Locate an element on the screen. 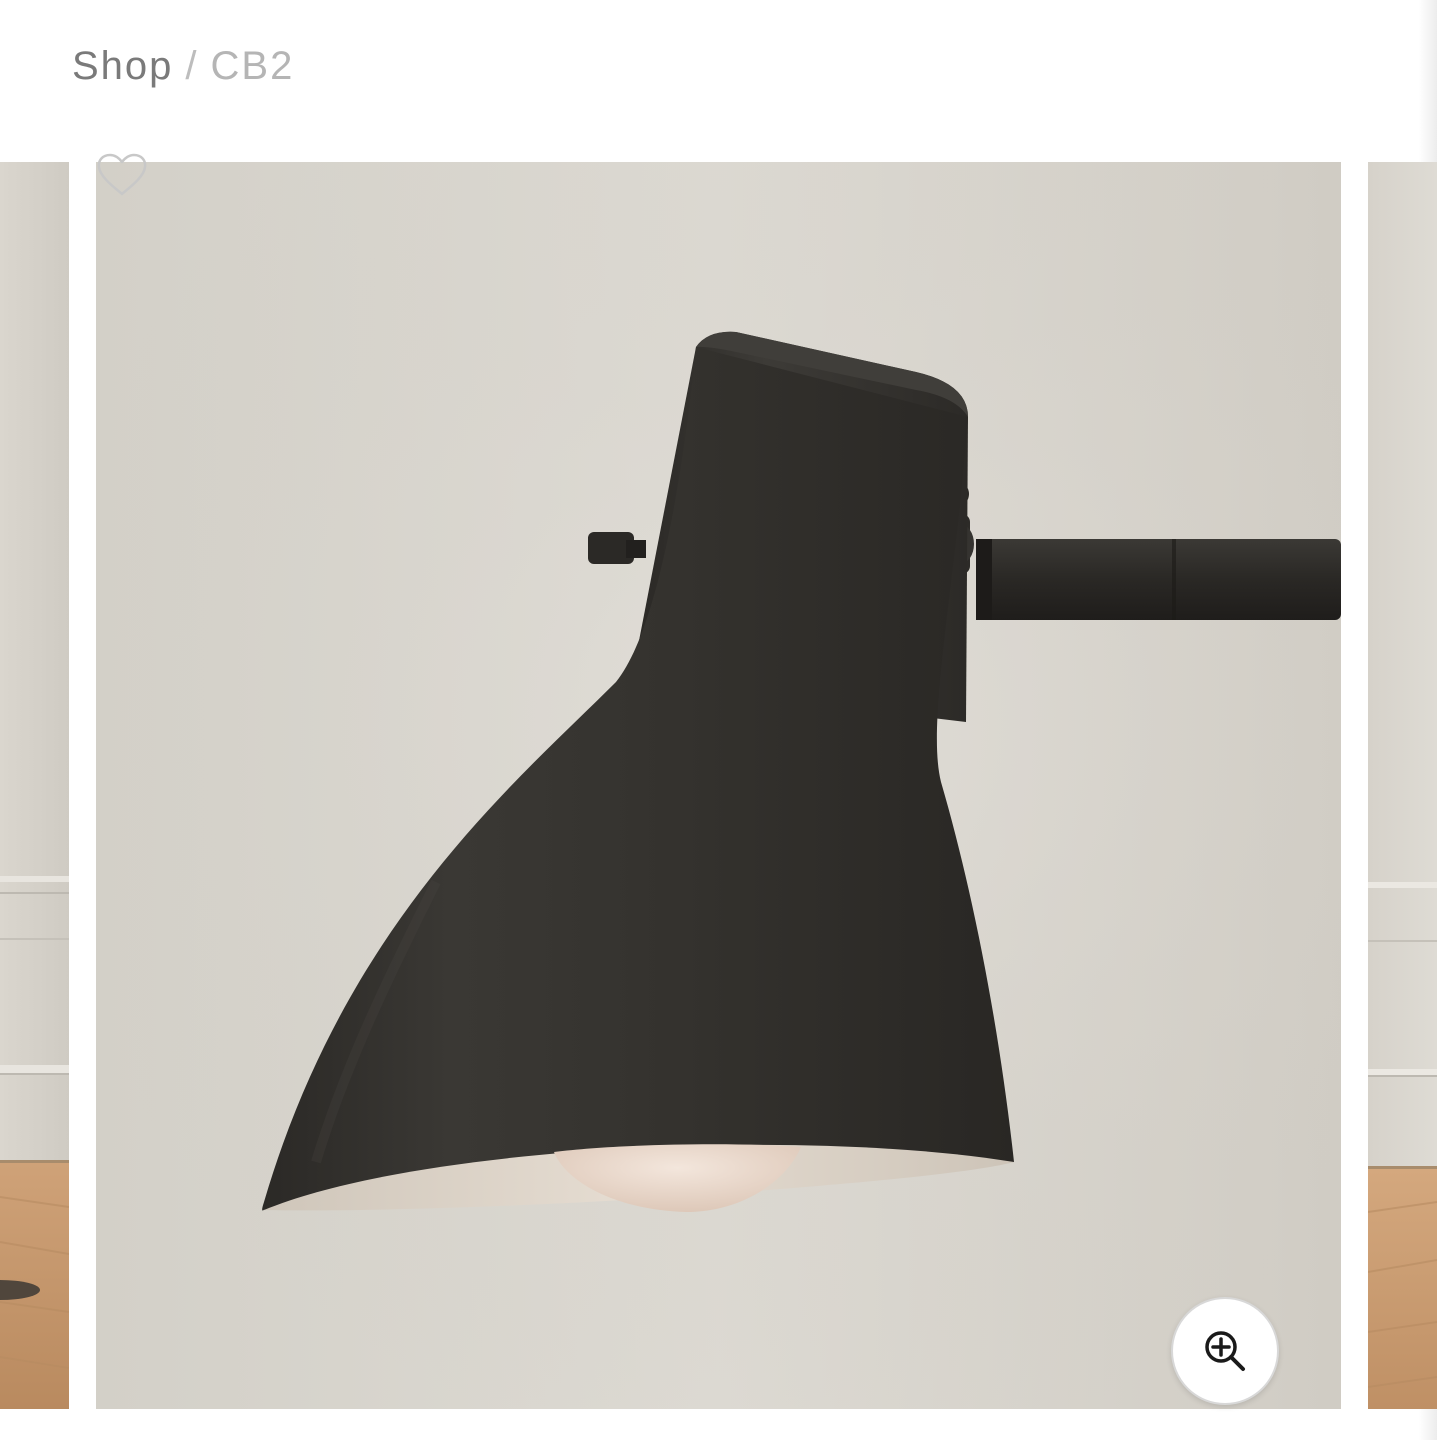 This screenshot has width=1437, height=1440. zoom-in-icon is located at coordinates (1225, 1351).